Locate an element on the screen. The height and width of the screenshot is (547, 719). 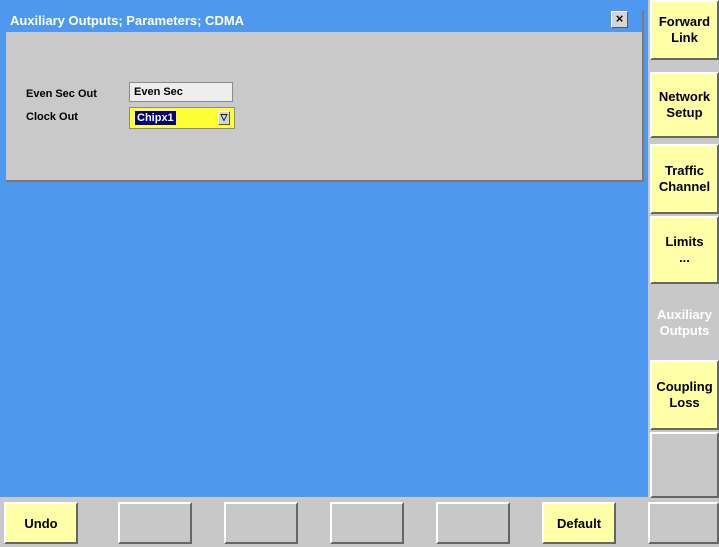
even-sec-out-field: Even Sec is located at coordinates (181, 92).